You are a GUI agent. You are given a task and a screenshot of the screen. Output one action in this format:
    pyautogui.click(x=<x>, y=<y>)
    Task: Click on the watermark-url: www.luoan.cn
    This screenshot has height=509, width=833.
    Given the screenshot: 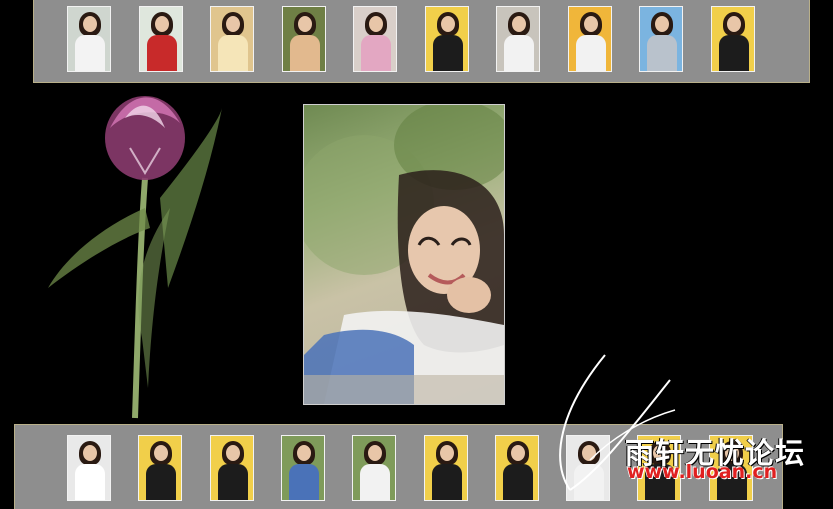 What is the action you would take?
    pyautogui.click(x=702, y=472)
    